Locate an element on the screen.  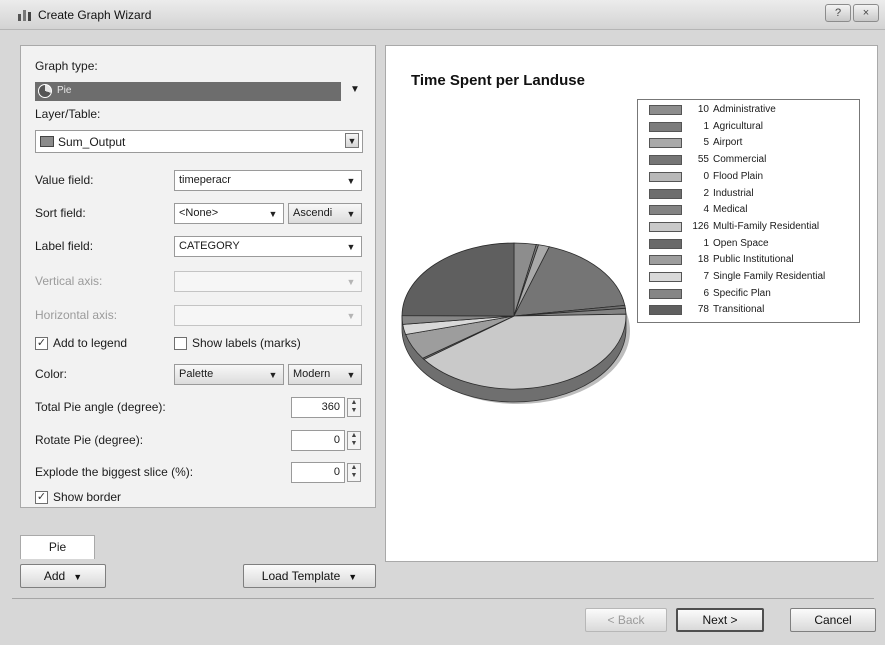
legend-value: 126 is located at coordinates (700, 226).